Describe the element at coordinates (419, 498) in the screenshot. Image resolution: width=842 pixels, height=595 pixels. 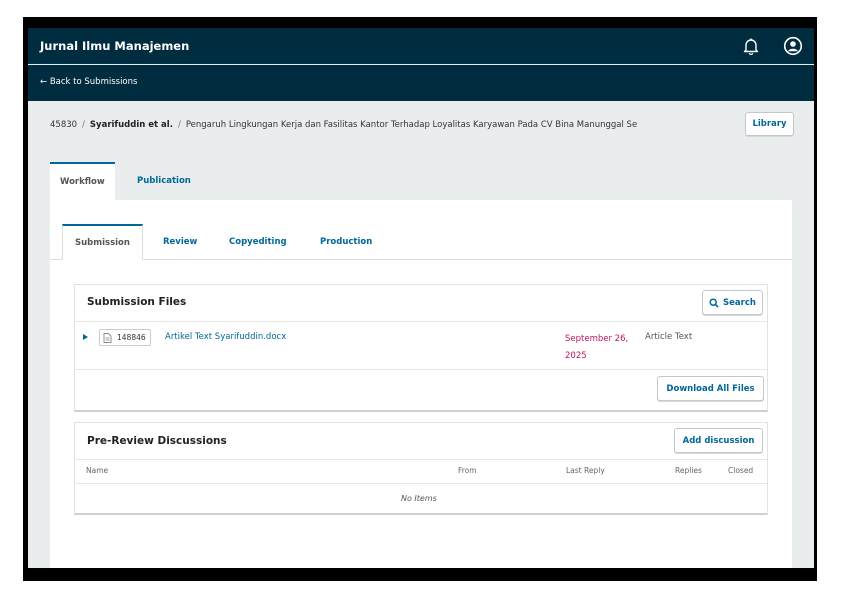
I see `no-items-text: No Items` at that location.